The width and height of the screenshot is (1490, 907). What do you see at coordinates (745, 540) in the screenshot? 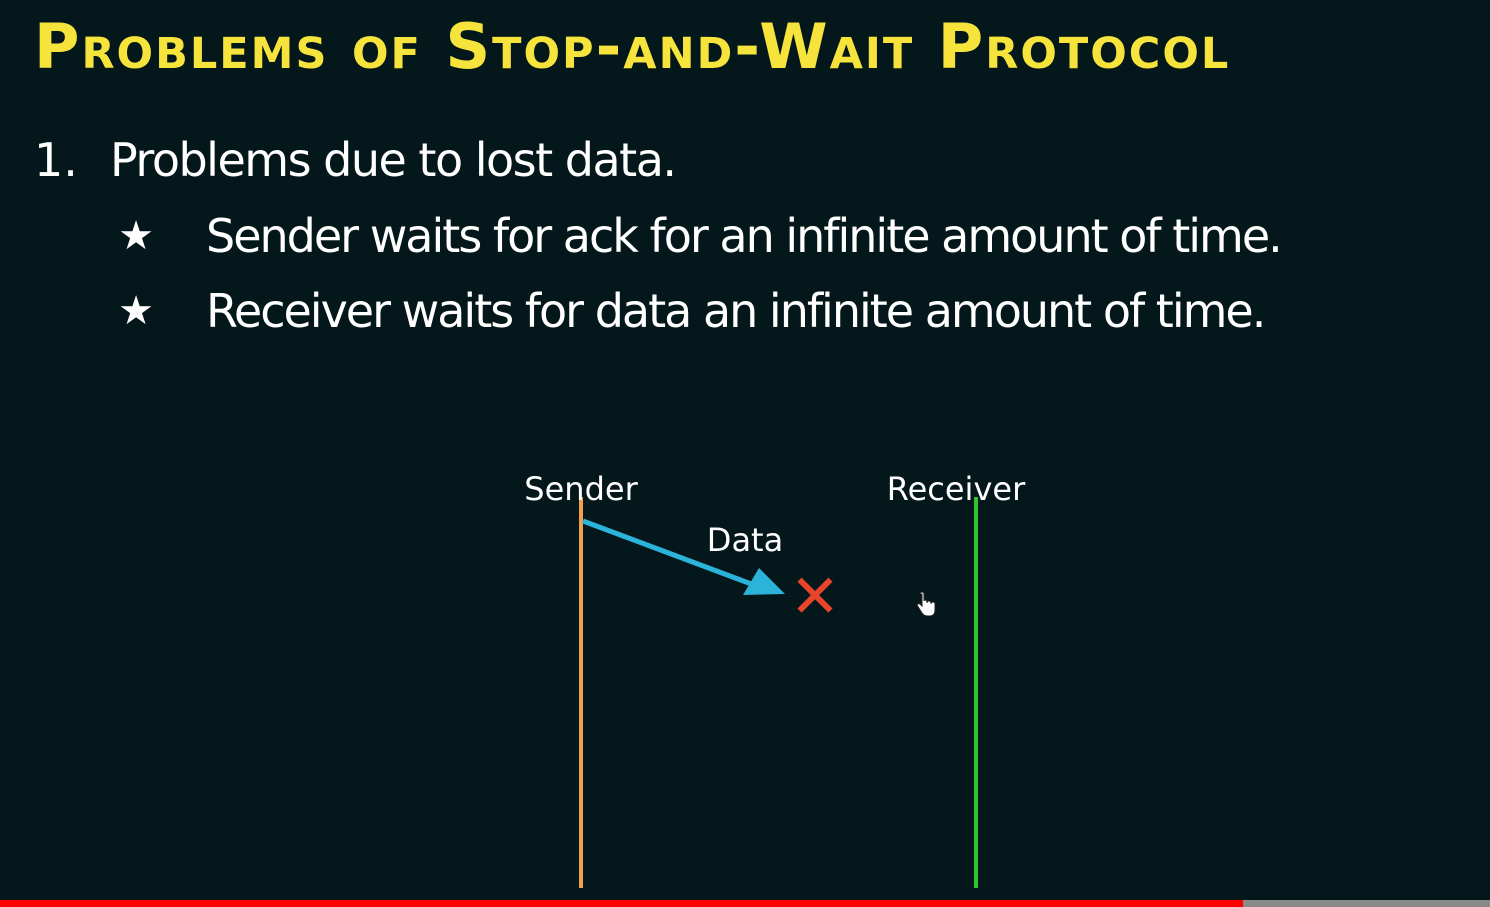
I see `data-label: Data` at bounding box center [745, 540].